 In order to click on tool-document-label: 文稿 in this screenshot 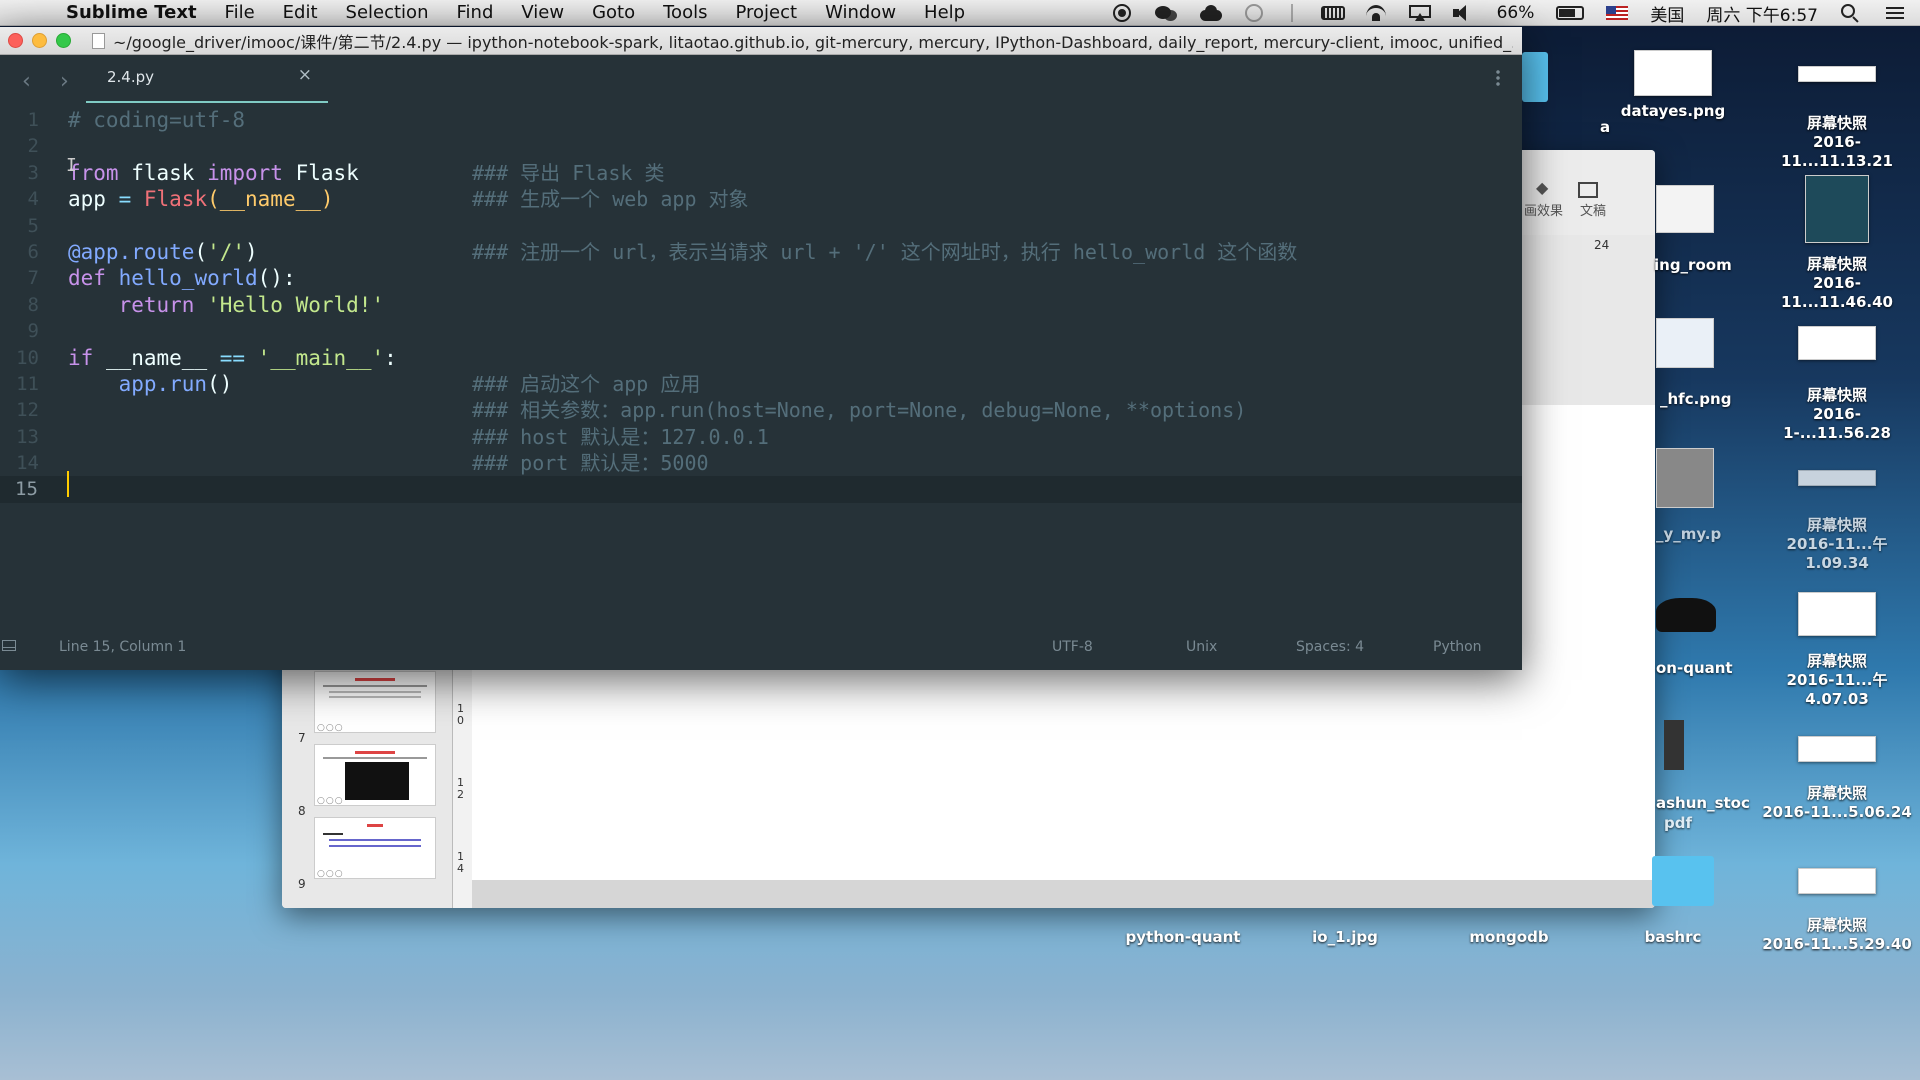, I will do `click(1593, 209)`.